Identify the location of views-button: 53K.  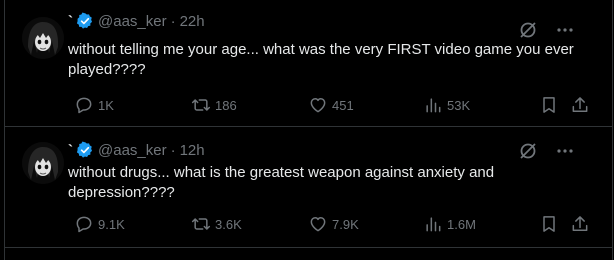
(446, 105).